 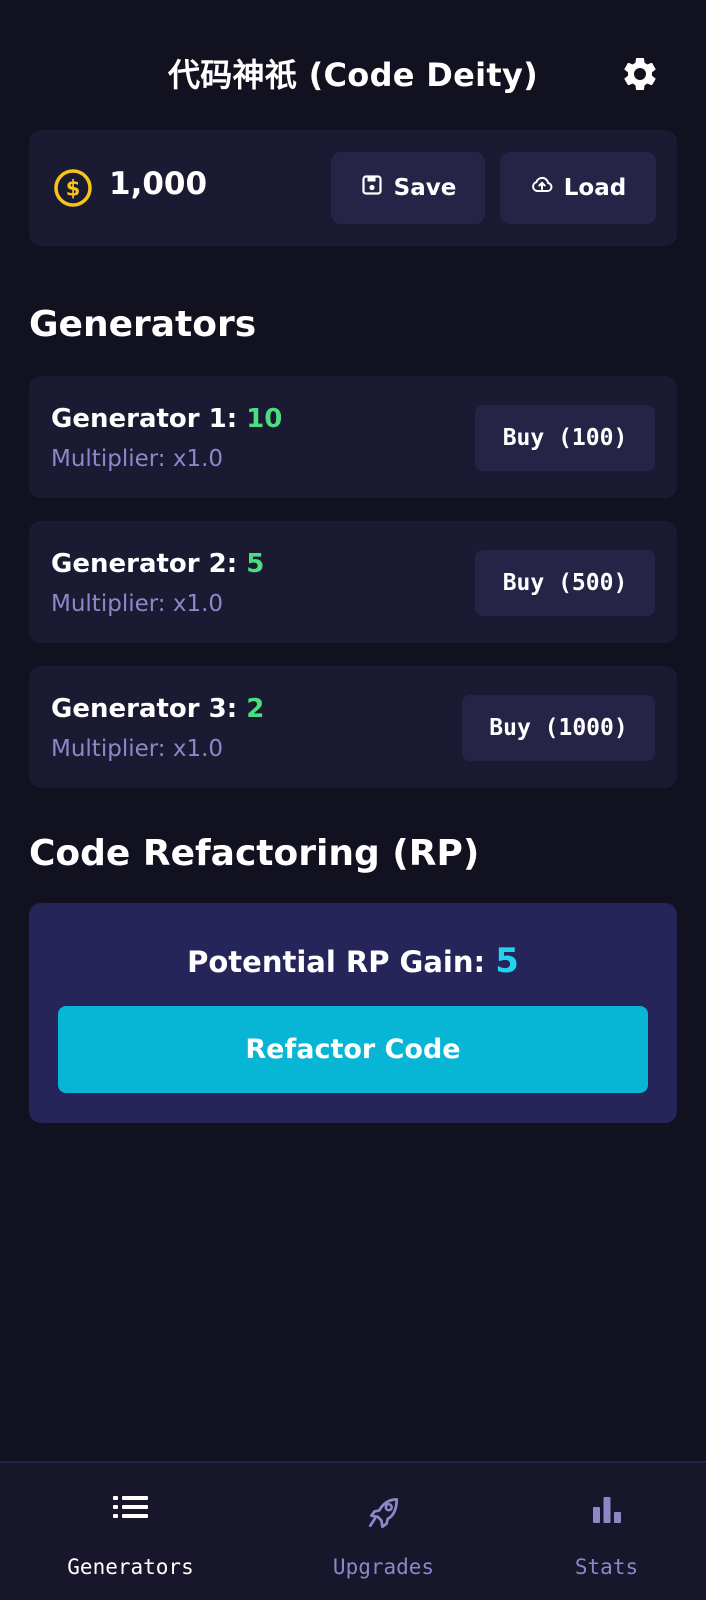 I want to click on coin-balance: 1,000, so click(x=158, y=184).